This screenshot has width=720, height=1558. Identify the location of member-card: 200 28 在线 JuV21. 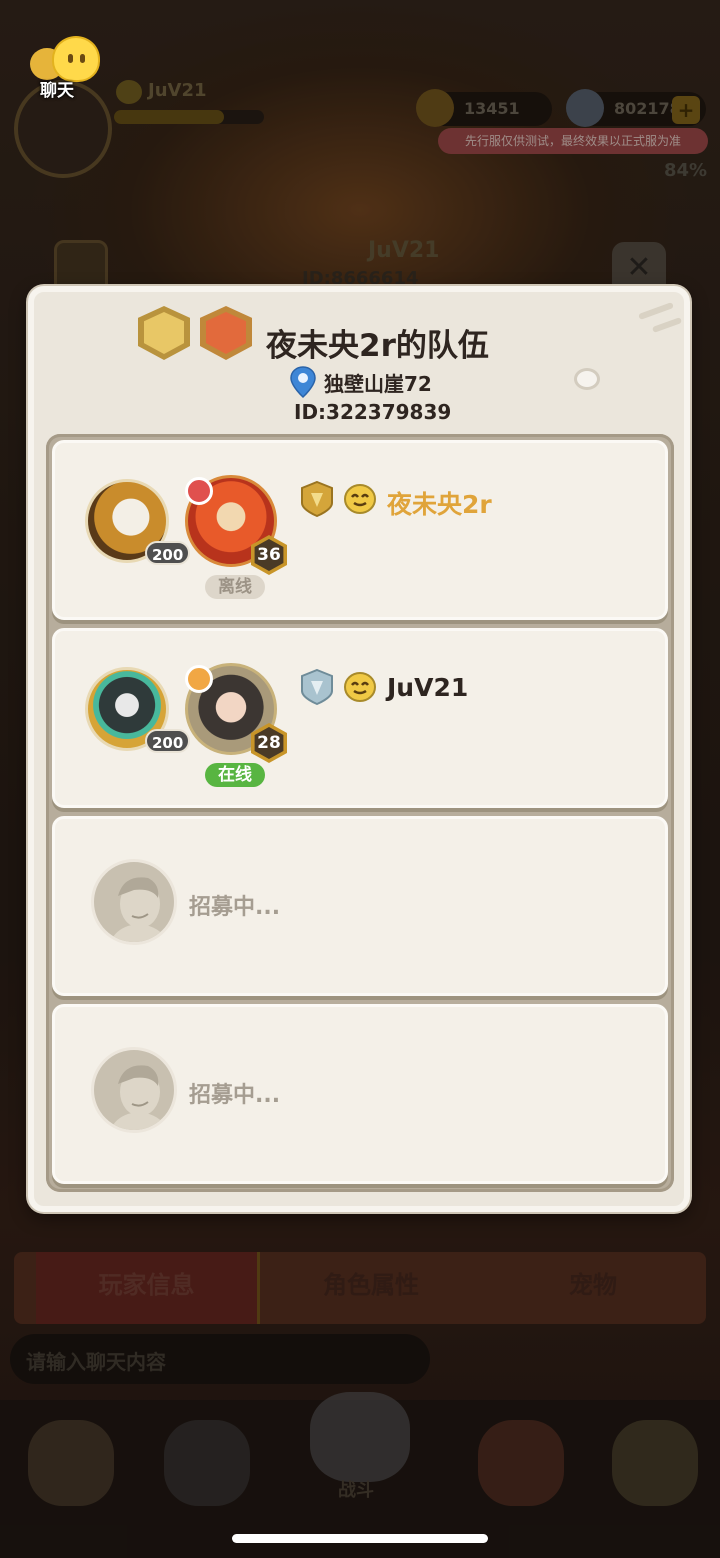
(360, 718).